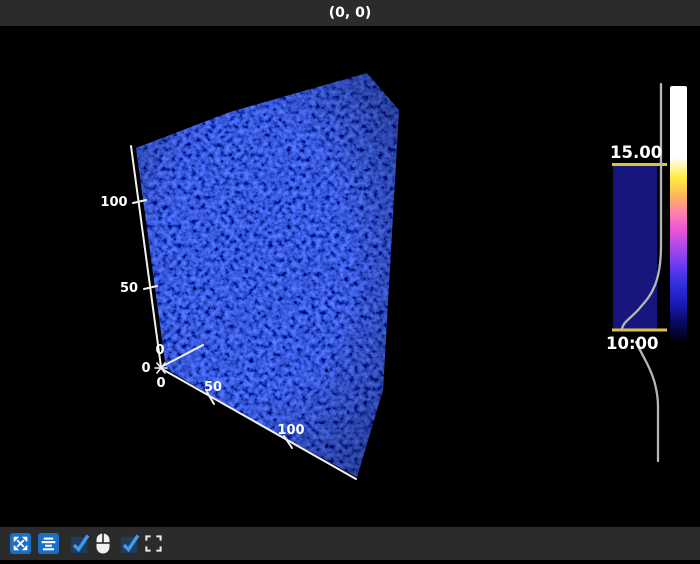 Image resolution: width=700 pixels, height=564 pixels. Describe the element at coordinates (159, 350) in the screenshot. I see `origin-label-z: 0` at that location.